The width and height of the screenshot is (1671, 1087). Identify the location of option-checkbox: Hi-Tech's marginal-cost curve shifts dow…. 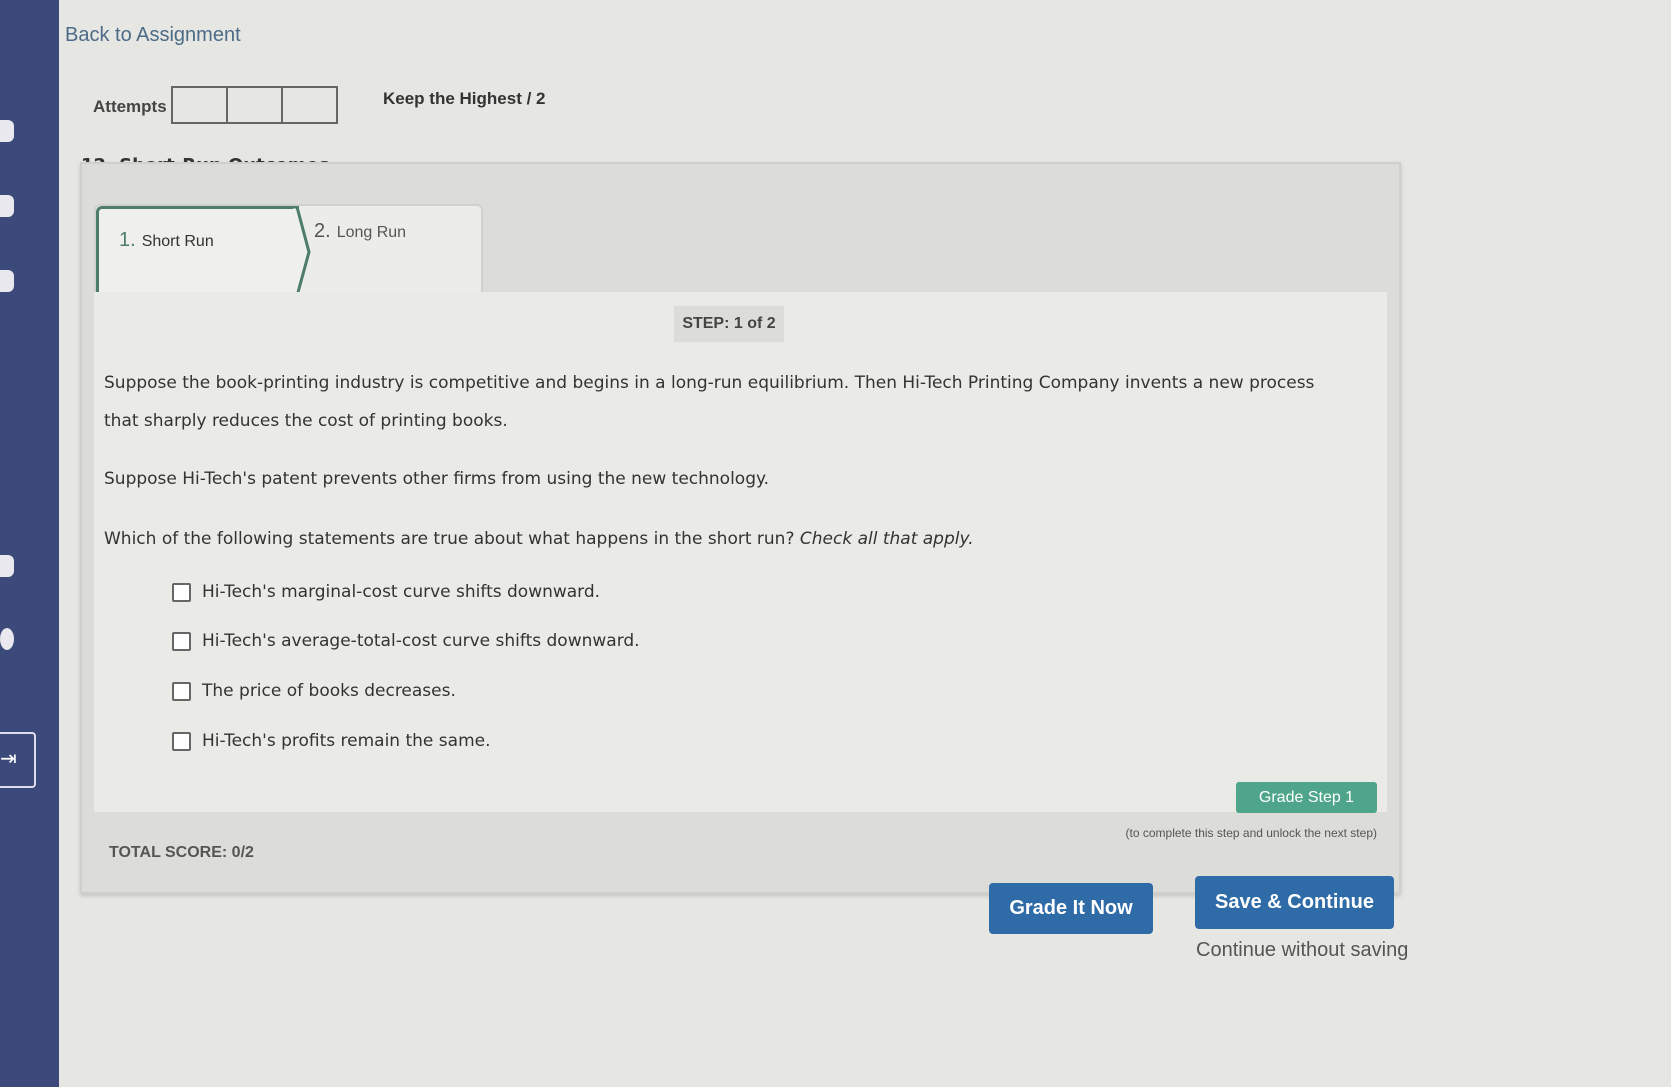
(386, 592).